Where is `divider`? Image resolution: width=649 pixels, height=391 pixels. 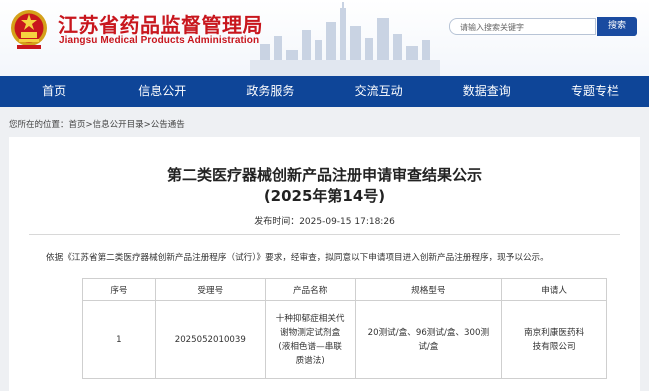 divider is located at coordinates (324, 234).